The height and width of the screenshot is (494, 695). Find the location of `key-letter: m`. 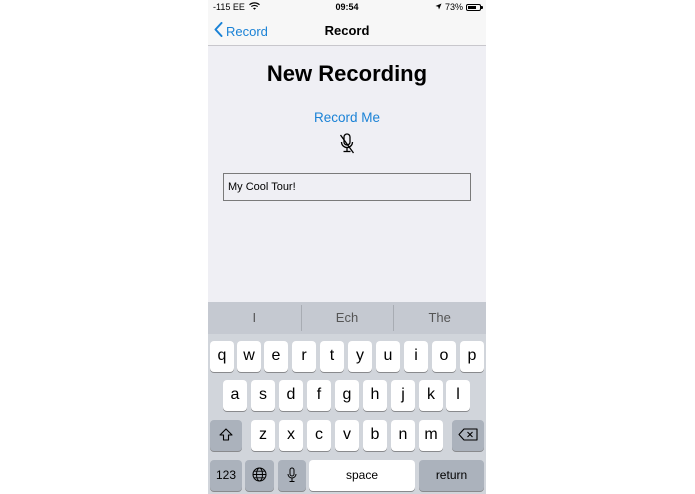

key-letter: m is located at coordinates (431, 435).